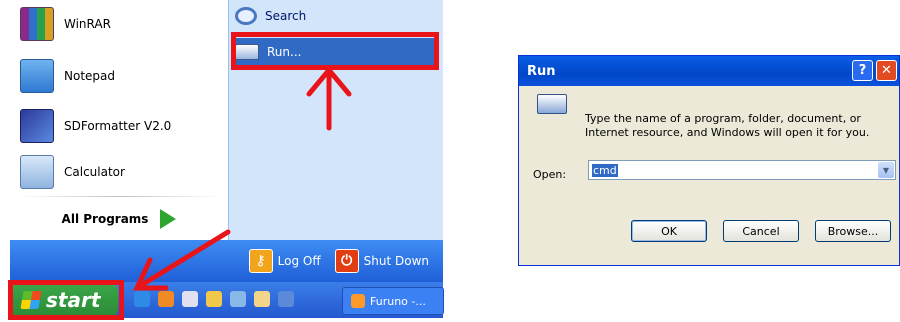 The image size is (900, 322). I want to click on program-item-calculator: Calculator, so click(119, 172).